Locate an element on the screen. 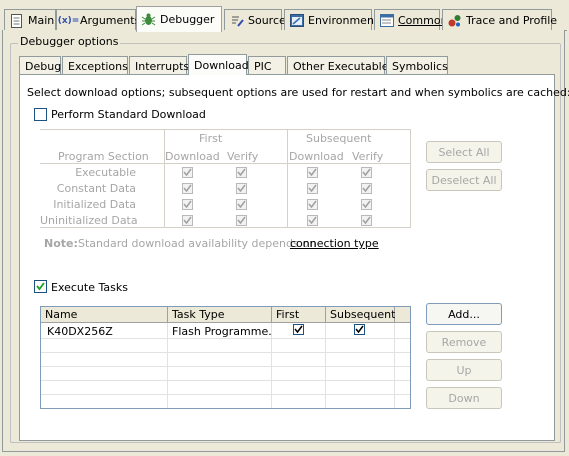 Image resolution: width=569 pixels, height=456 pixels. note-label: Note: is located at coordinates (61, 243).